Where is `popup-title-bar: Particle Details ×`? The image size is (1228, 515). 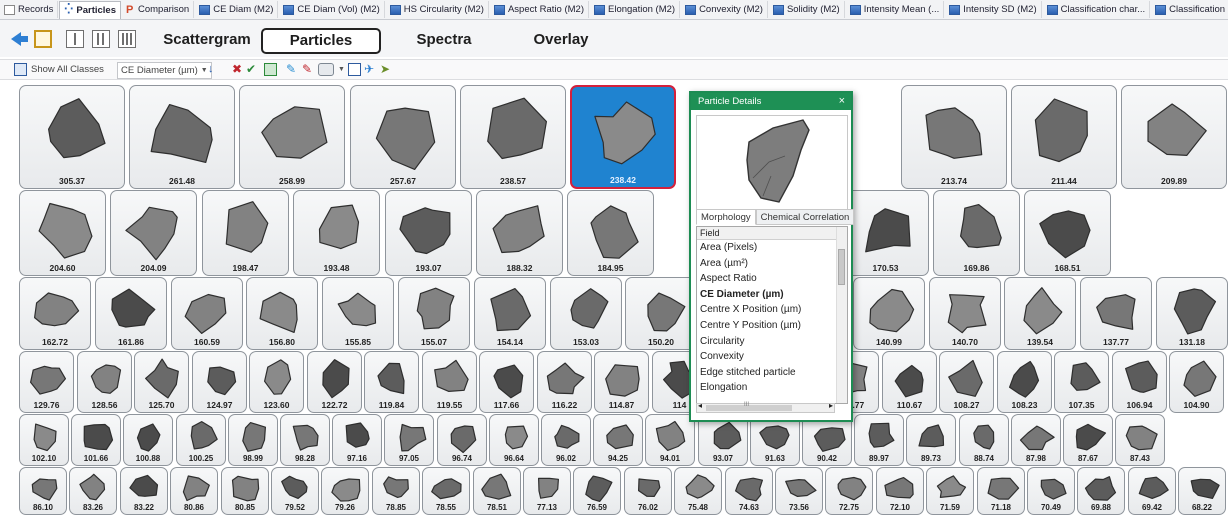 popup-title-bar: Particle Details × is located at coordinates (771, 101).